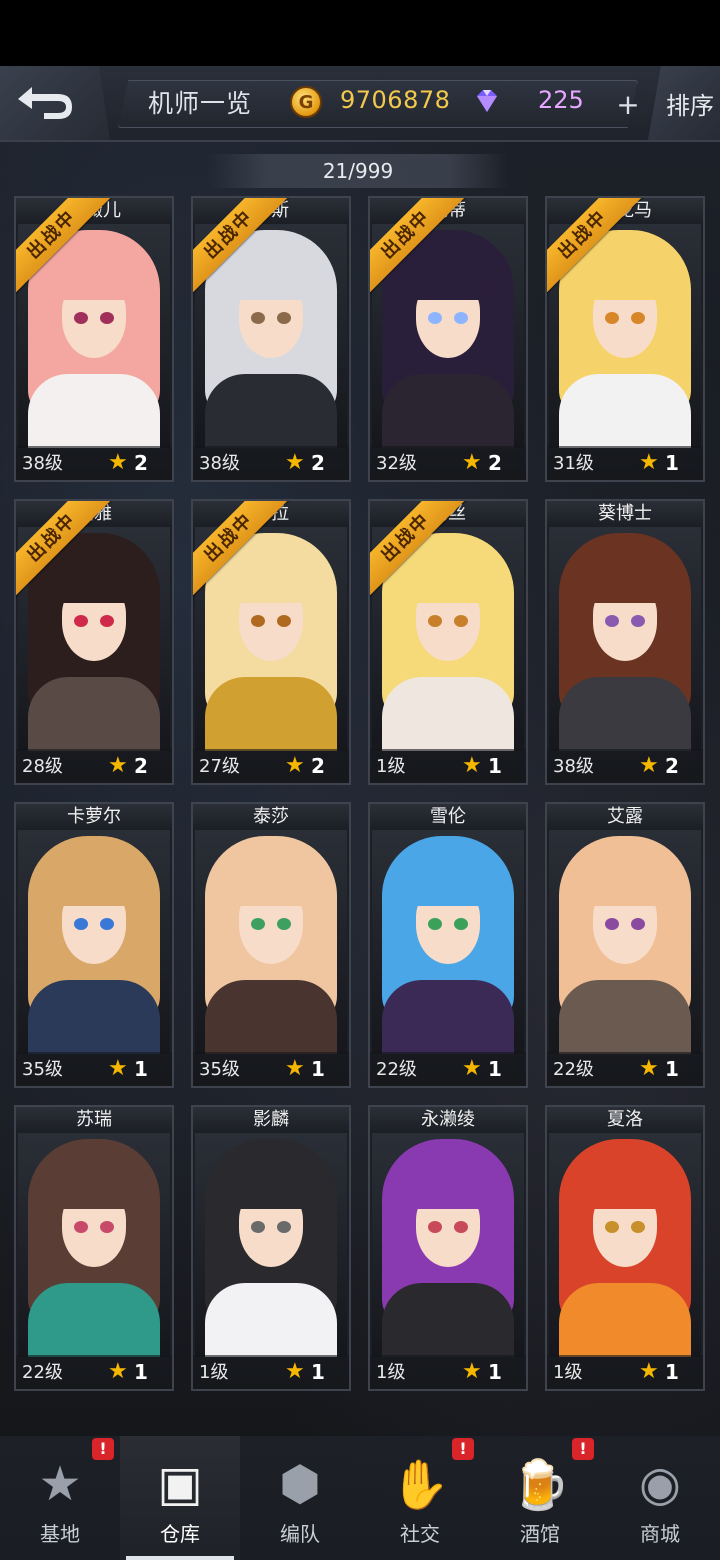 The width and height of the screenshot is (720, 1560). I want to click on pilot-name: 影麟, so click(271, 1120).